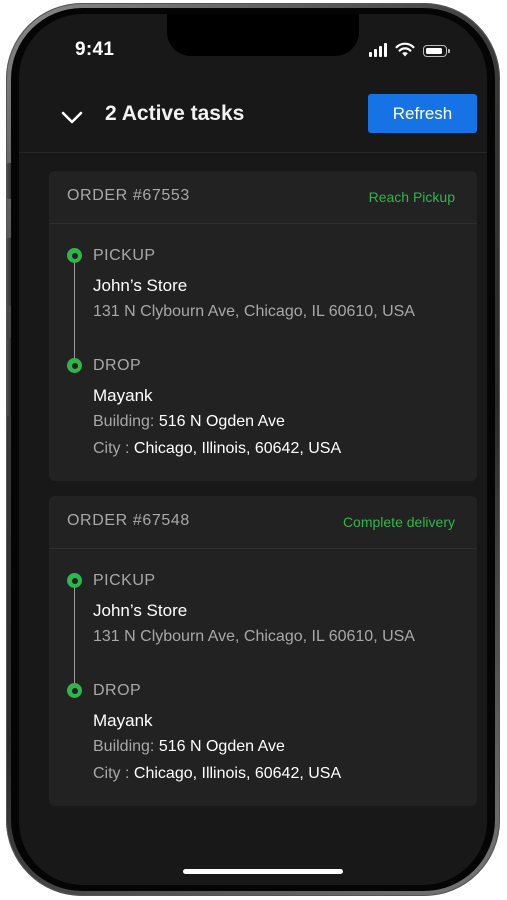 This screenshot has width=507, height=900. What do you see at coordinates (263, 35) in the screenshot?
I see `notch` at bounding box center [263, 35].